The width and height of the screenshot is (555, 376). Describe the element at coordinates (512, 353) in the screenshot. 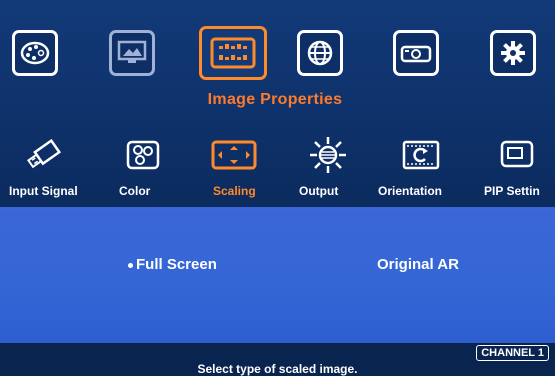

I see `channel-badge: CHANNEL 1` at that location.